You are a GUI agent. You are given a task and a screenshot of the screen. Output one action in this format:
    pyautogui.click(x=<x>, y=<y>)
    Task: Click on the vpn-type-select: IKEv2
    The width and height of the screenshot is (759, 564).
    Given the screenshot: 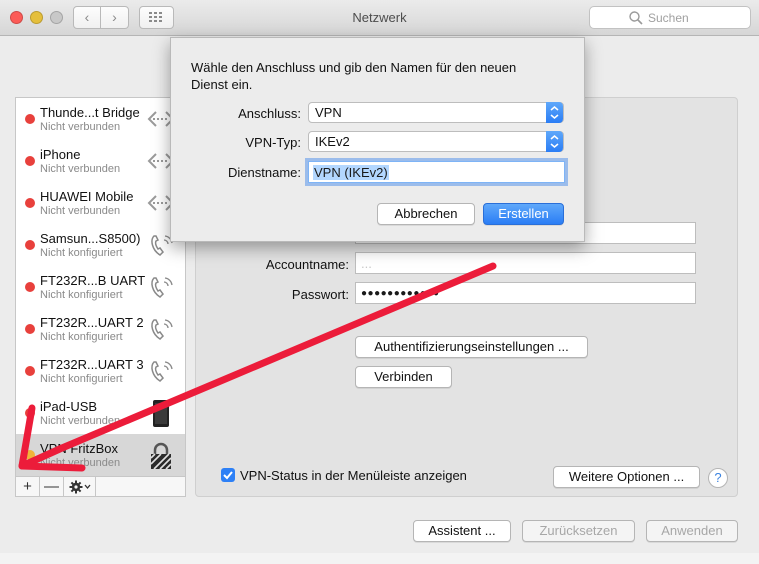 What is the action you would take?
    pyautogui.click(x=436, y=141)
    